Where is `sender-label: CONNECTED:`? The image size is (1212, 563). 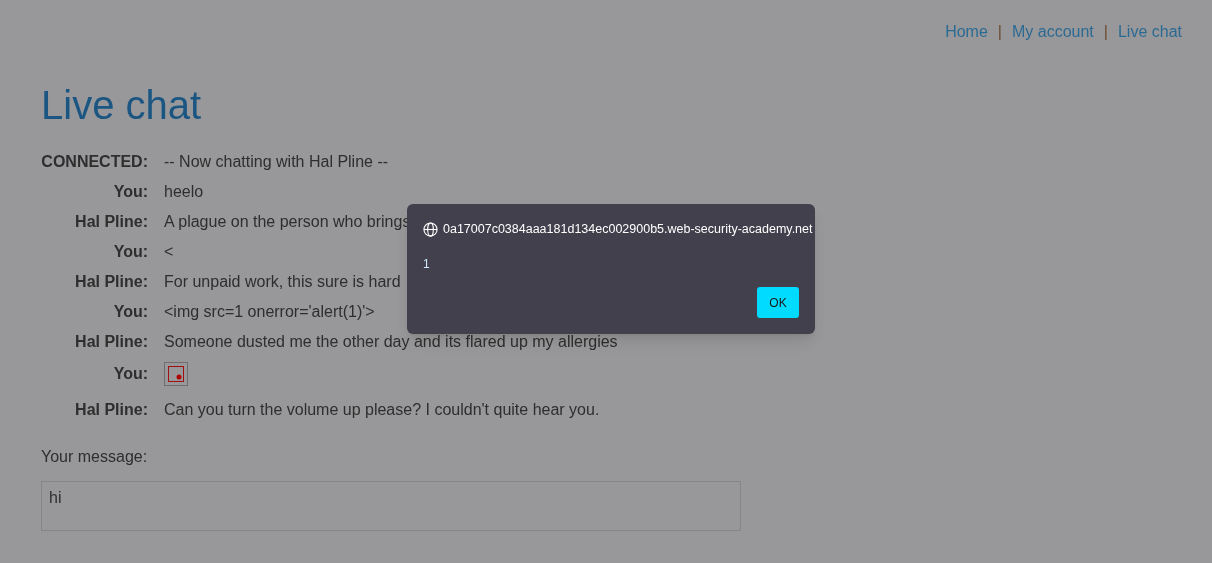
sender-label: CONNECTED: is located at coordinates (94, 162).